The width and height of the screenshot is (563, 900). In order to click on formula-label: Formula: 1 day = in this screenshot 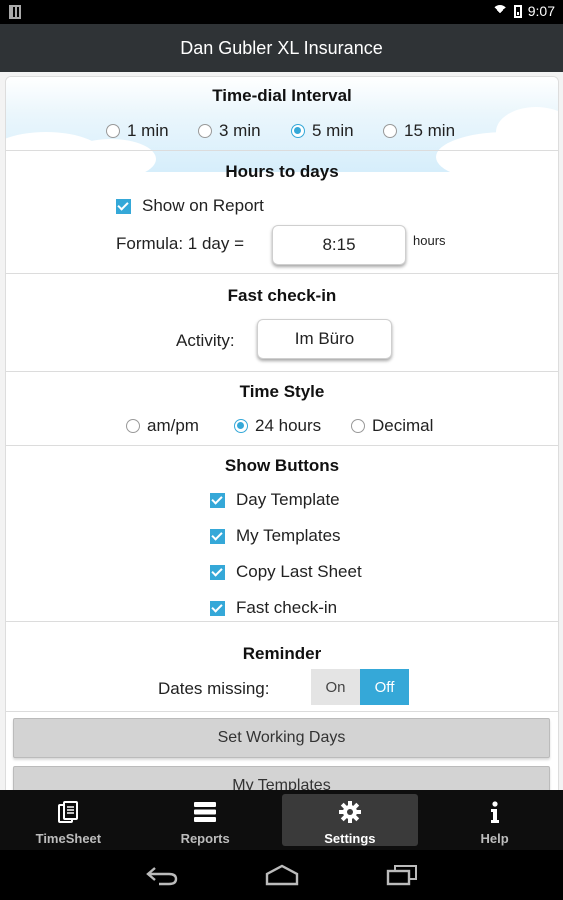, I will do `click(180, 243)`.